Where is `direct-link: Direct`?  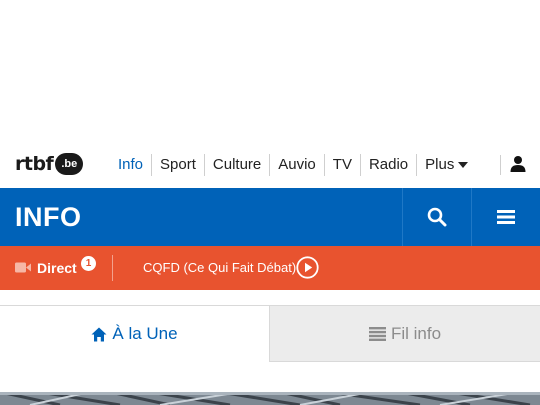 direct-link: Direct is located at coordinates (57, 268).